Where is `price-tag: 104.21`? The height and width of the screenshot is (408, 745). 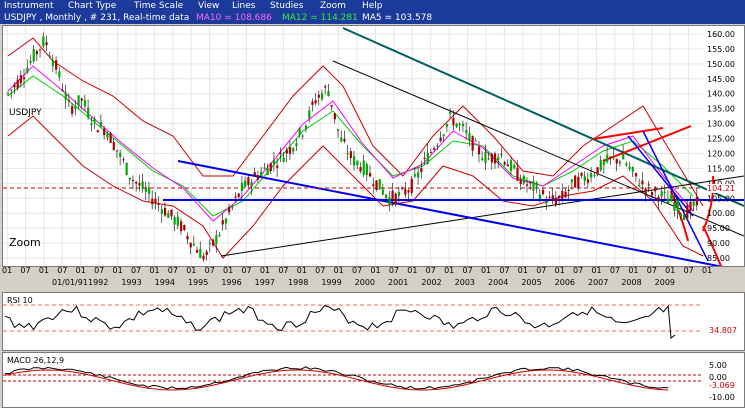
price-tag: 104.21 is located at coordinates (721, 188).